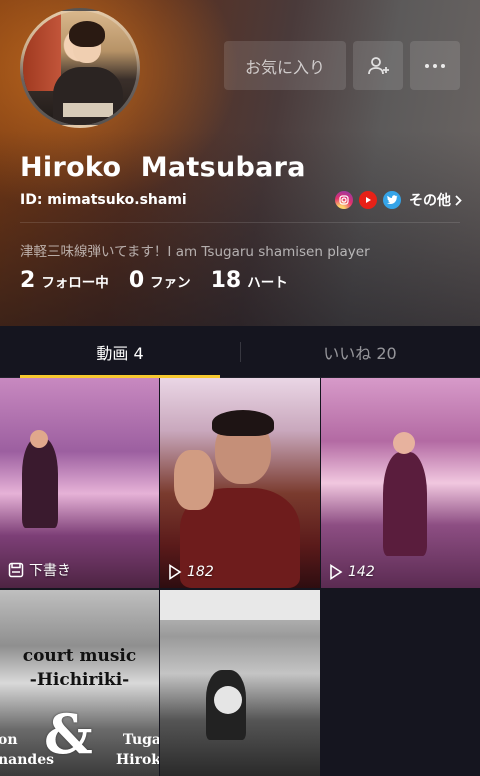 The width and height of the screenshot is (480, 776). Describe the element at coordinates (226, 280) in the screenshot. I see `stat-value: 18` at that location.